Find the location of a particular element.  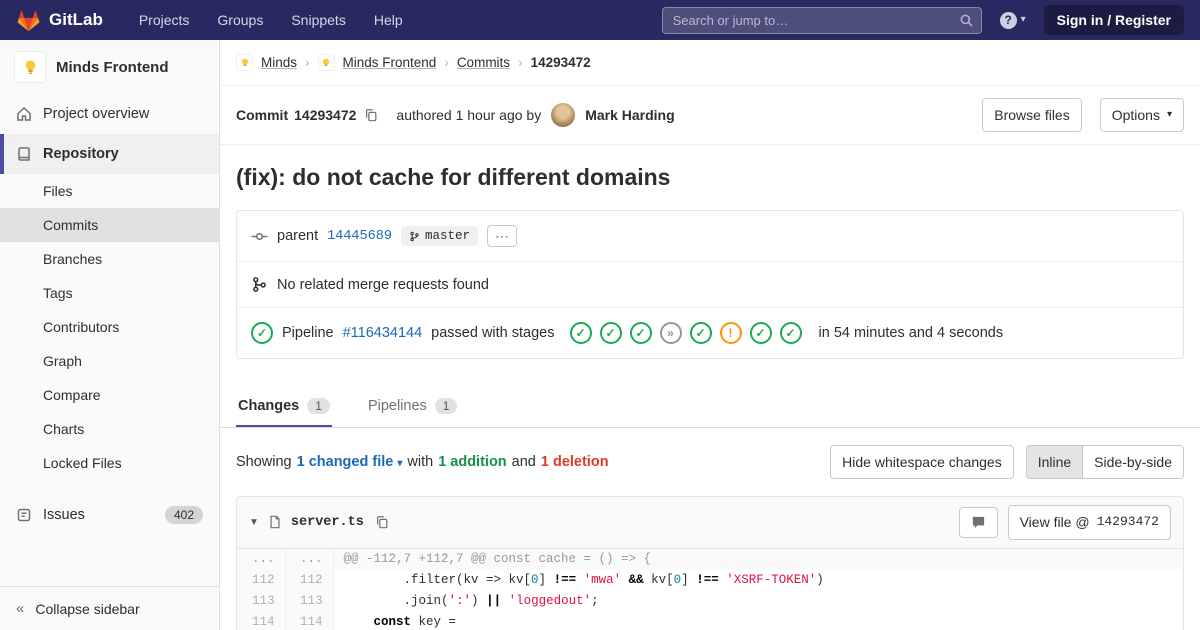

brand-text: GitLab is located at coordinates (76, 19).